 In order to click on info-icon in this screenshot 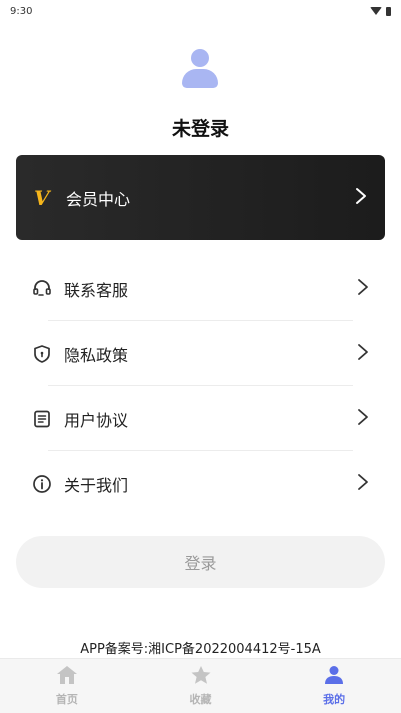, I will do `click(42, 484)`.